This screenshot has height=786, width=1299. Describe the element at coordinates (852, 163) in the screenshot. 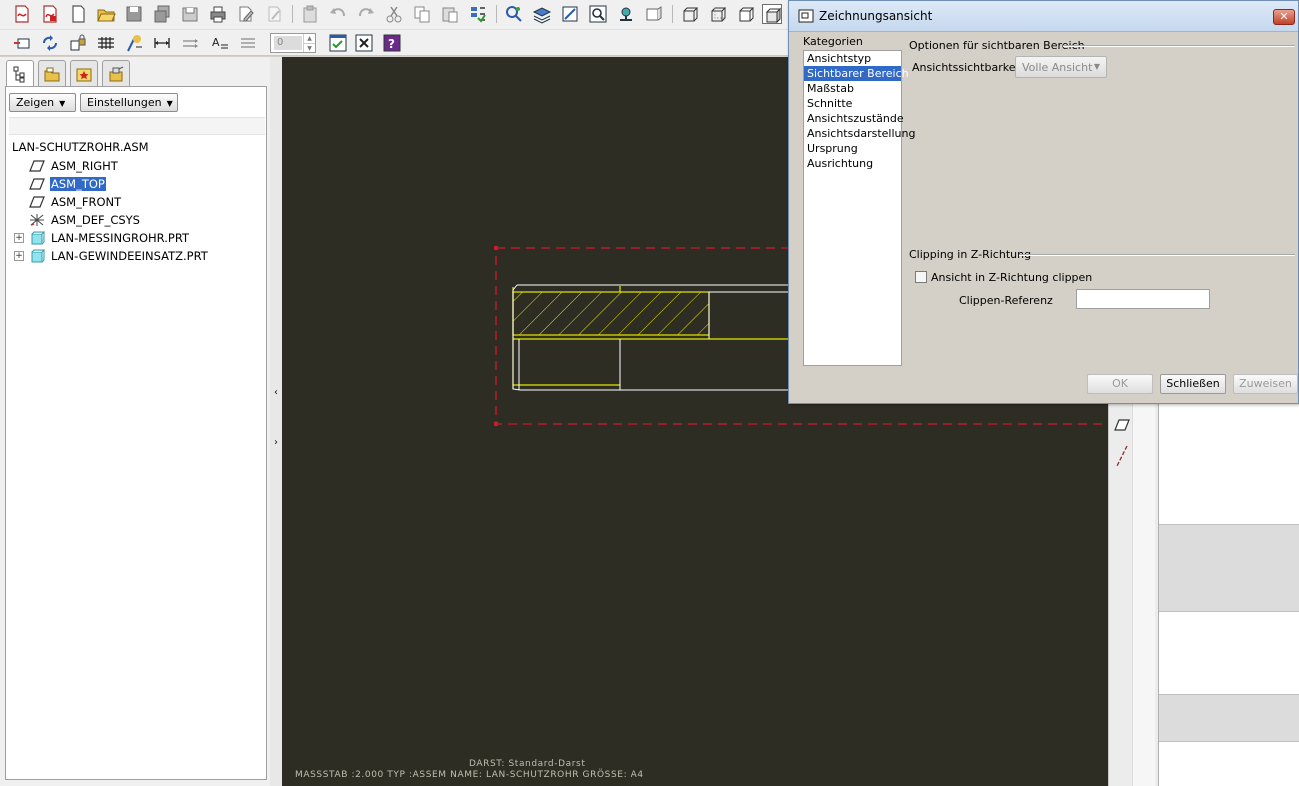

I see `category-item: Ausrichtung` at that location.